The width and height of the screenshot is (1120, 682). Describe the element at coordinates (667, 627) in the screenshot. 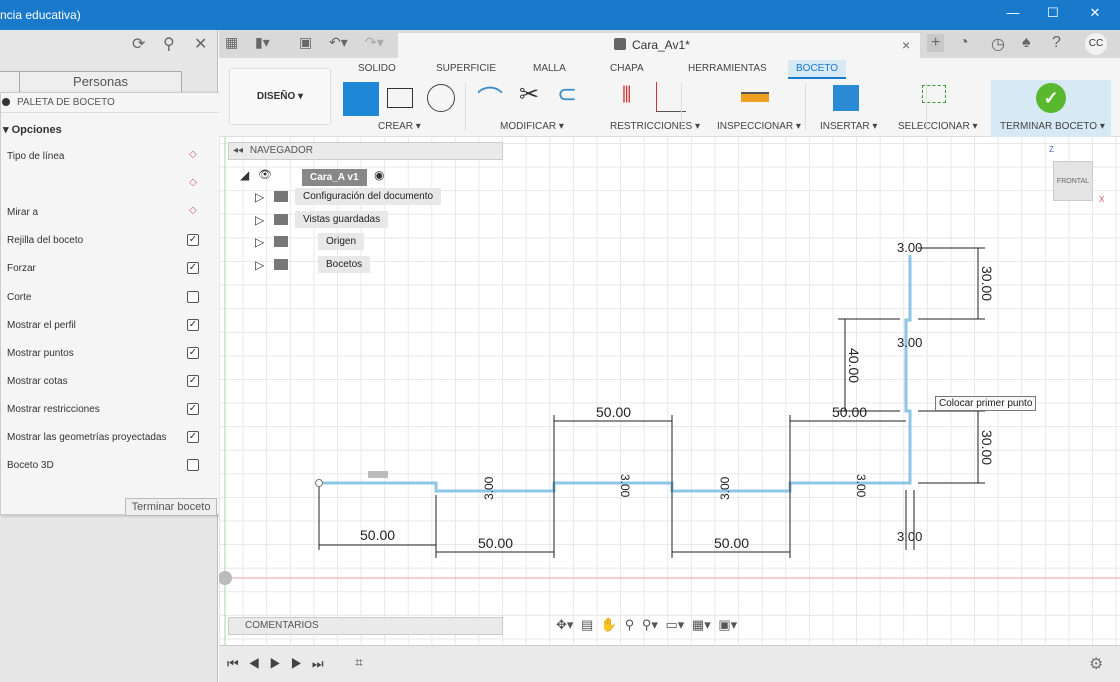

I see `navigation-toolbar: ✥▾ ▤ ✋ ⚲ ⚲▾ ▭▾ ▦▾ ▣▾` at that location.